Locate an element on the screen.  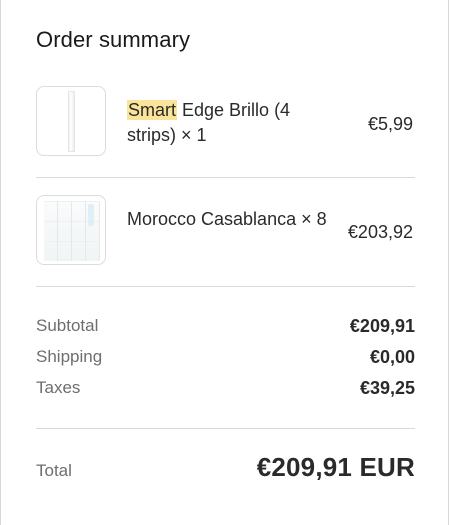
tile-glow is located at coordinates (91, 215).